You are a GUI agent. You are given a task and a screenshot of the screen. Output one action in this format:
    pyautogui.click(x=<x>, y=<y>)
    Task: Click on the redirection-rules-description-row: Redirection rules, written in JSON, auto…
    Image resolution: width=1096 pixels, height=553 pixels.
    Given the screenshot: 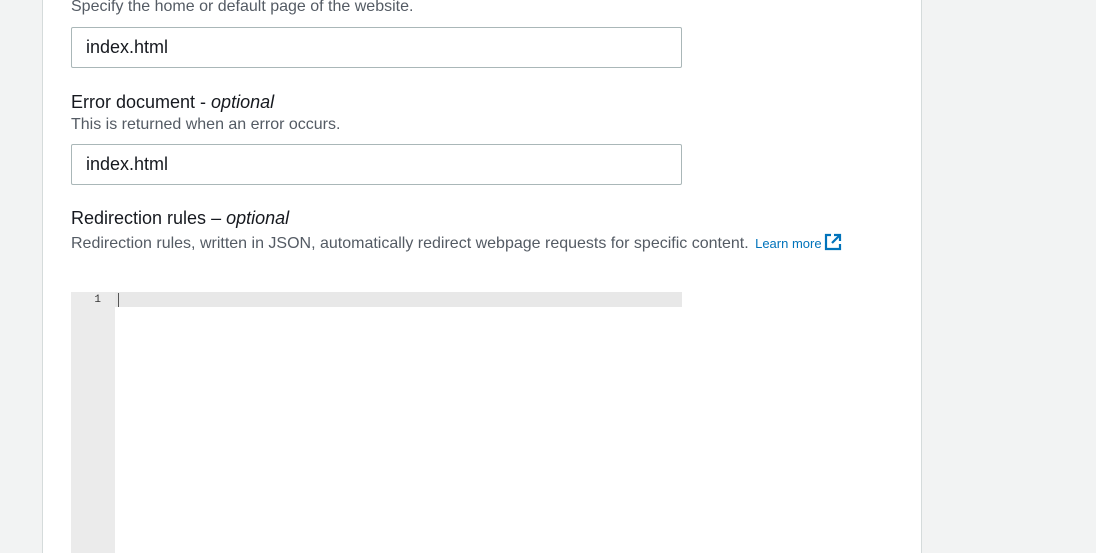 What is the action you would take?
    pyautogui.click(x=456, y=243)
    